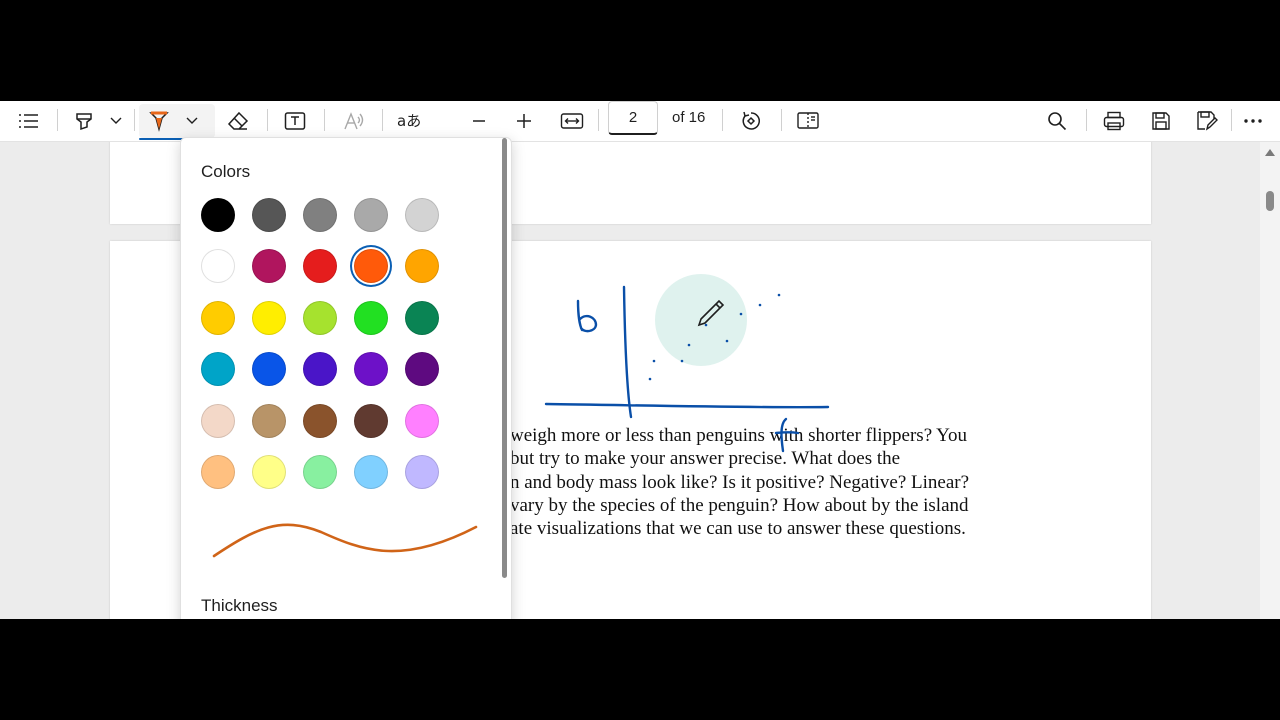 The image size is (1280, 720). Describe the element at coordinates (116, 121) in the screenshot. I see `highlight-chevron-down-icon` at that location.